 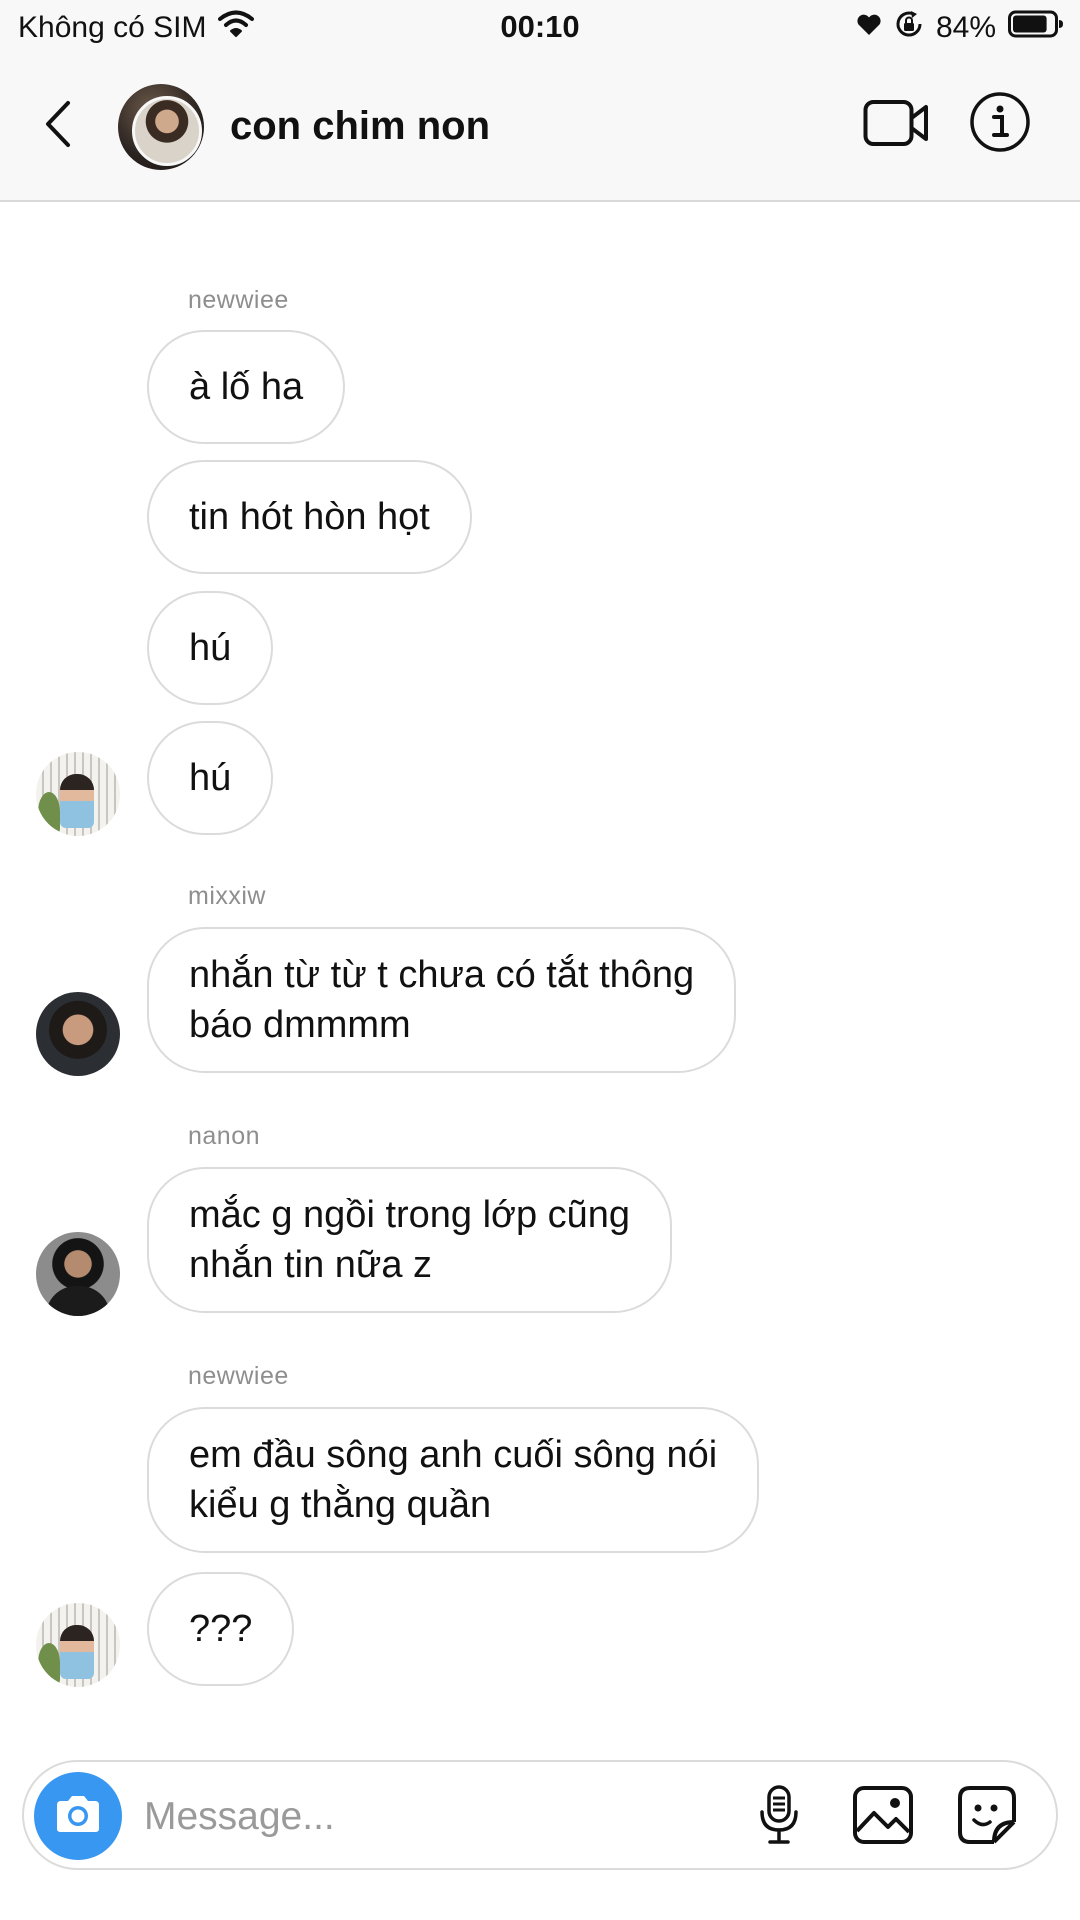 I want to click on video-call-button, so click(x=896, y=125).